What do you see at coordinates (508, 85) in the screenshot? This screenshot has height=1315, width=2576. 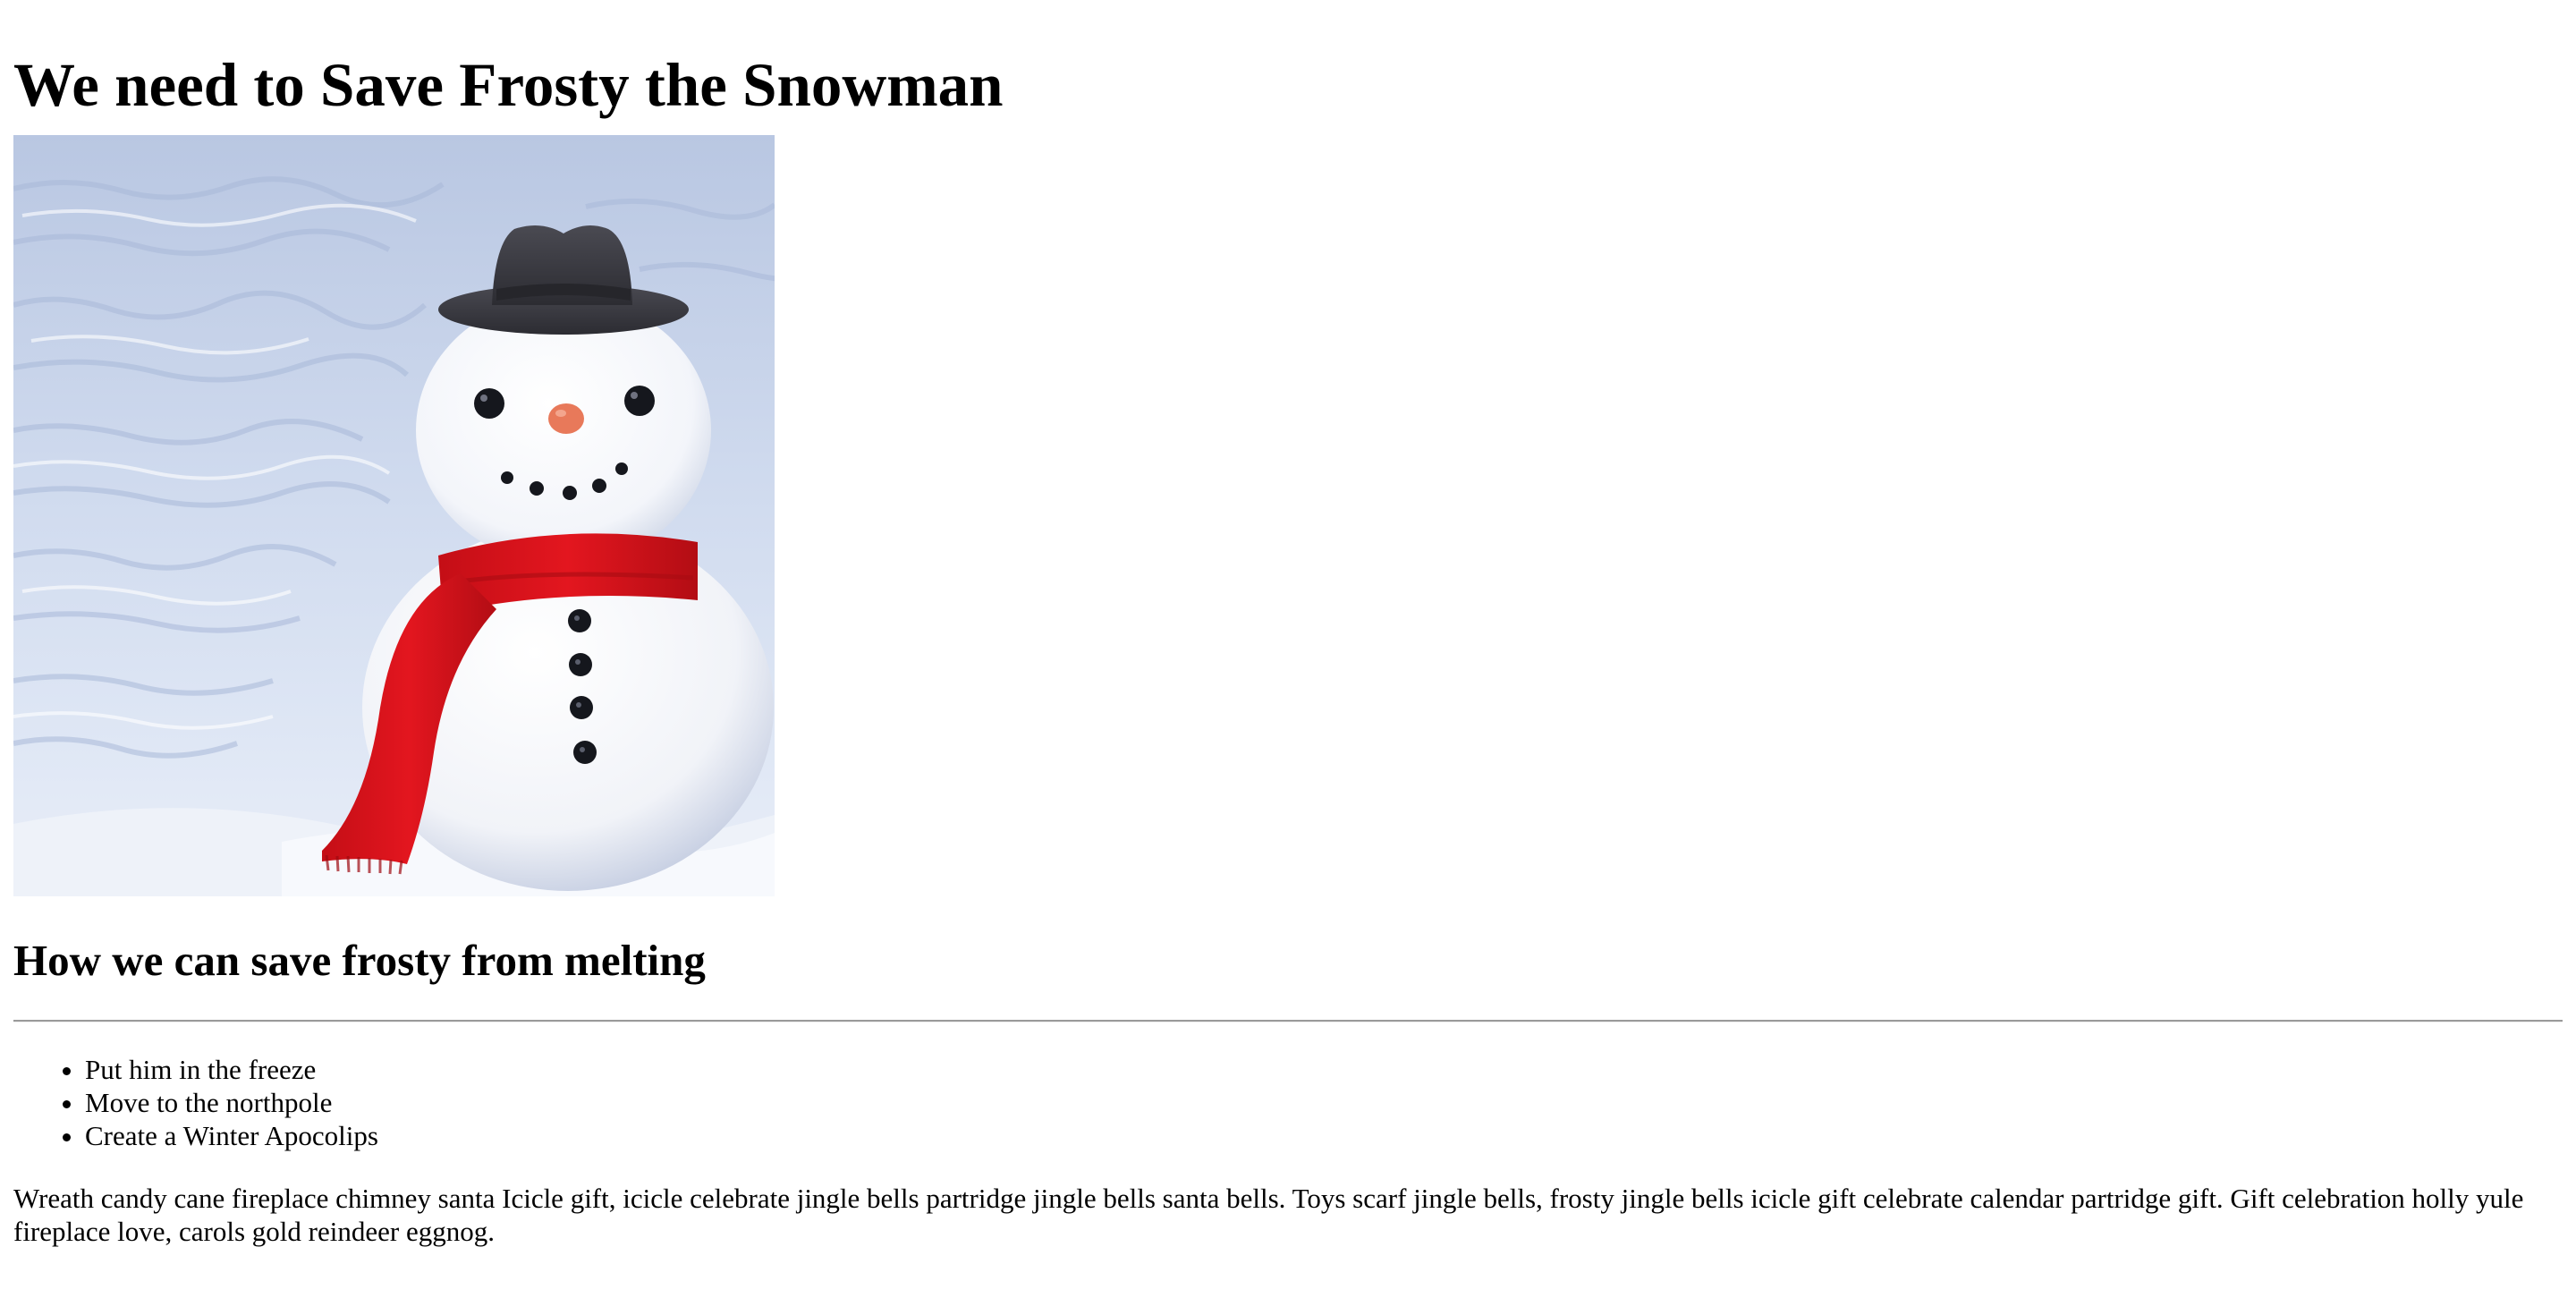 I see `page-title: We need to Save Frosty the Snowman` at bounding box center [508, 85].